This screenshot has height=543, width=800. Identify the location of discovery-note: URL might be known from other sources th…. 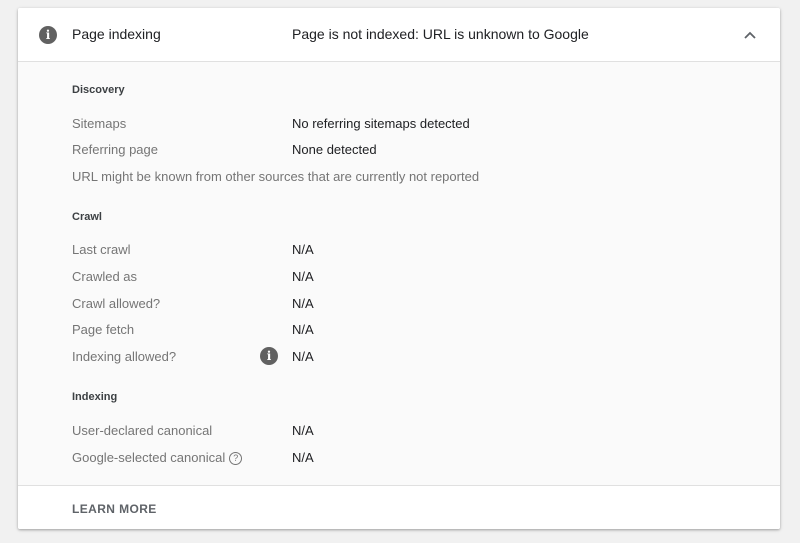
(276, 176).